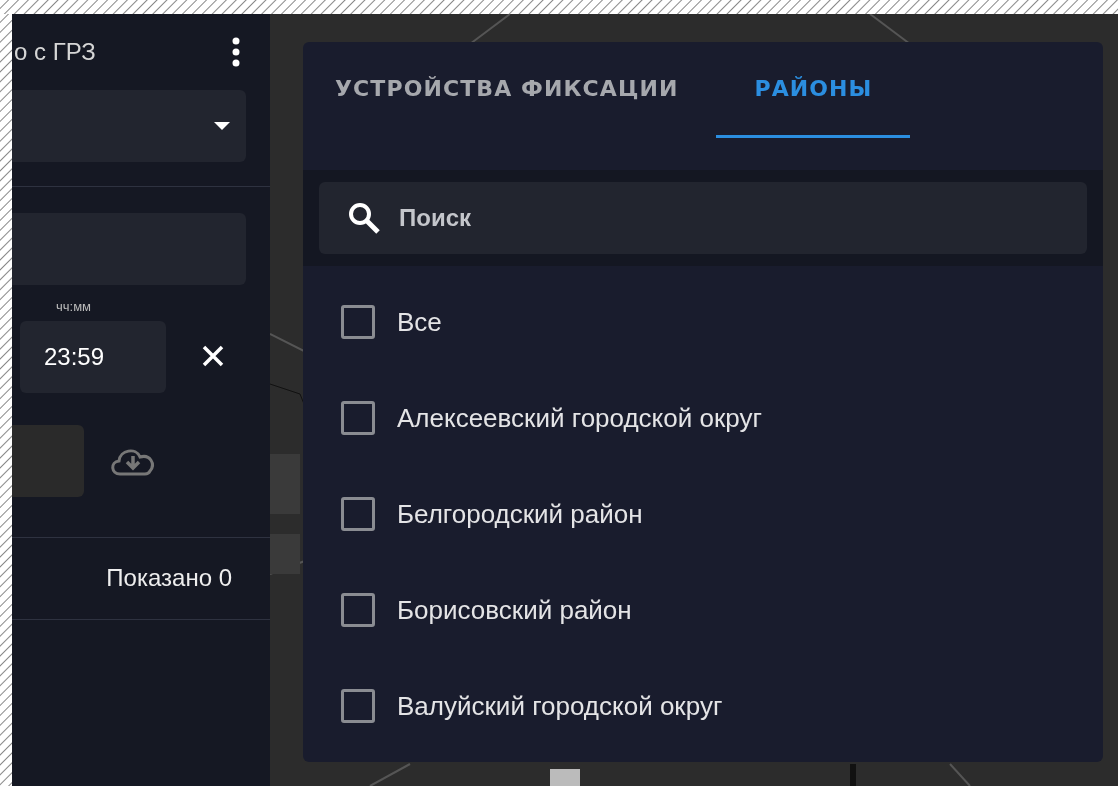  What do you see at coordinates (813, 90) in the screenshot?
I see `tab: РАЙОНЫ` at bounding box center [813, 90].